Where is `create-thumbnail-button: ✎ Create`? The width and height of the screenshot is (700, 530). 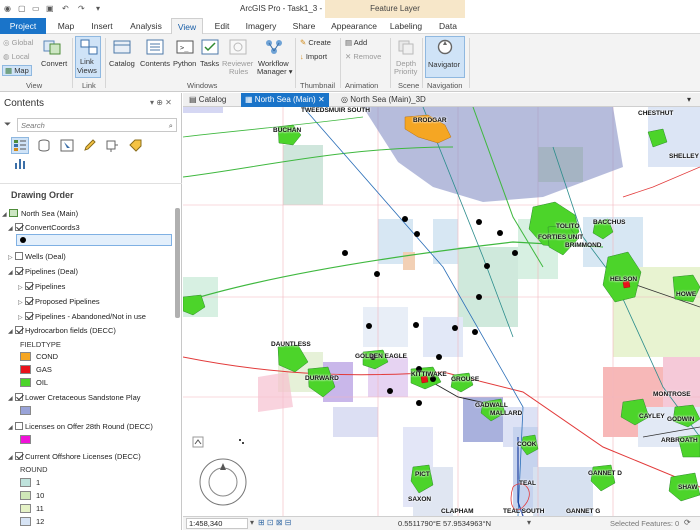
create-thumbnail-button: ✎ Create is located at coordinates (315, 42).